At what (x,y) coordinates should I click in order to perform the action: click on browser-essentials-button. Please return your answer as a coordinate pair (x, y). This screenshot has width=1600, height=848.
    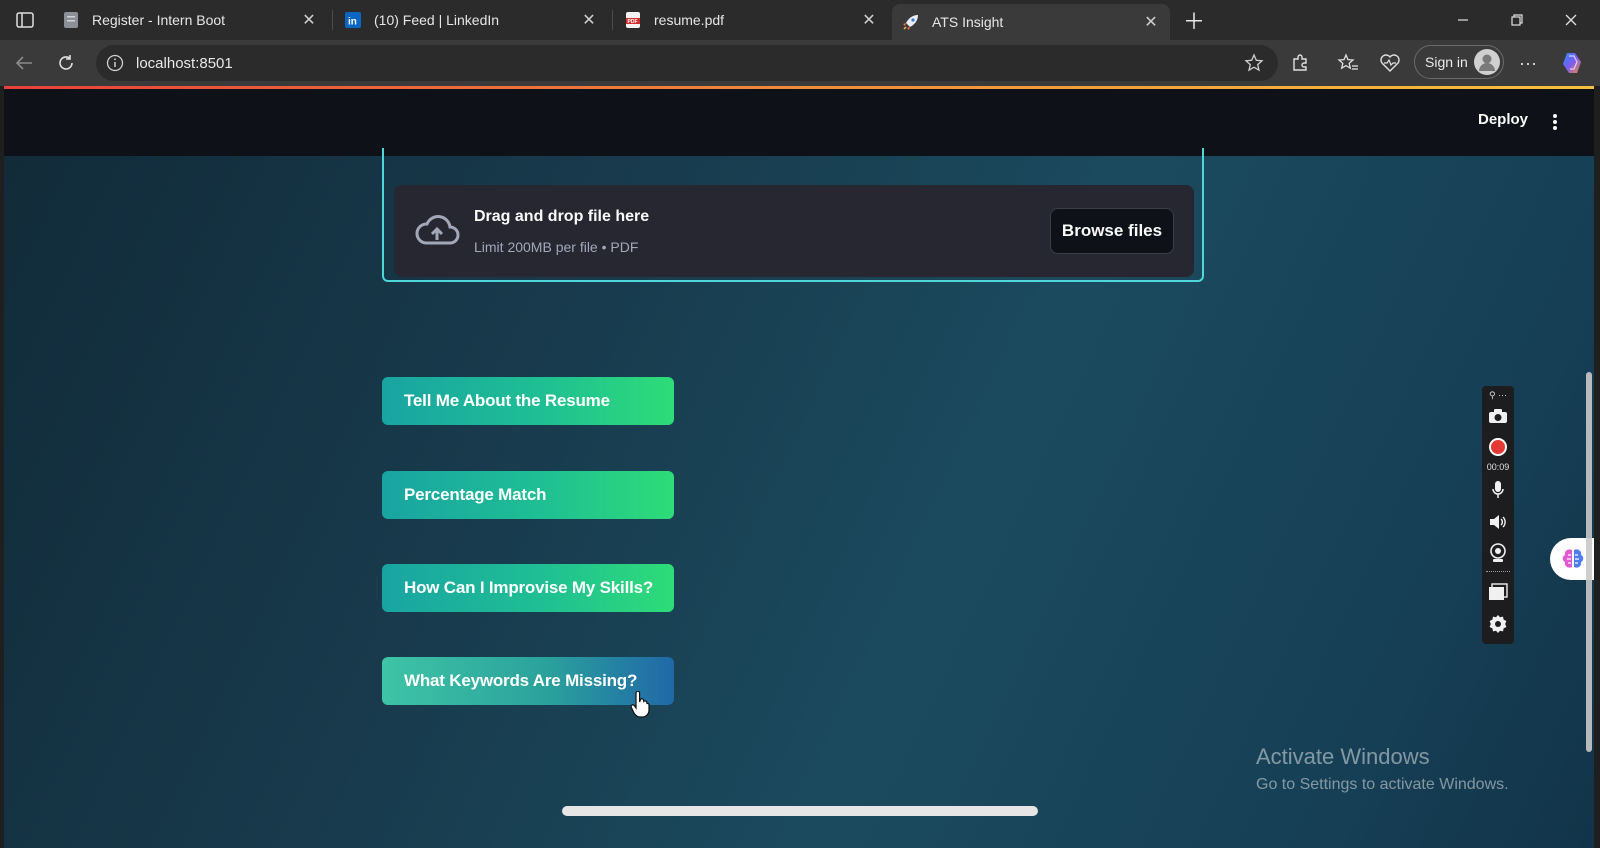
    Looking at the image, I should click on (1390, 63).